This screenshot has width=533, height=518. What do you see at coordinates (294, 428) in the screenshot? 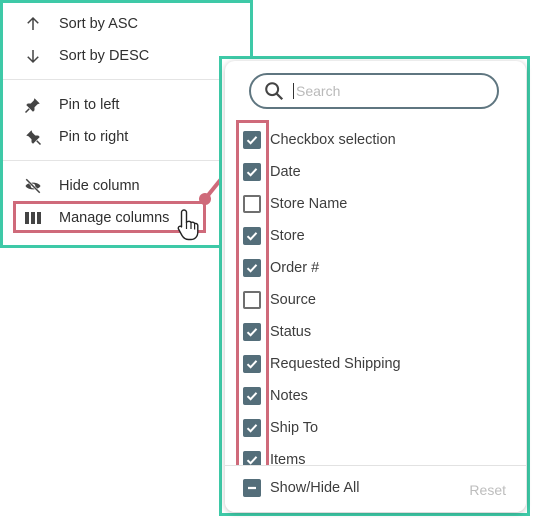
I see `column-label: Ship To` at bounding box center [294, 428].